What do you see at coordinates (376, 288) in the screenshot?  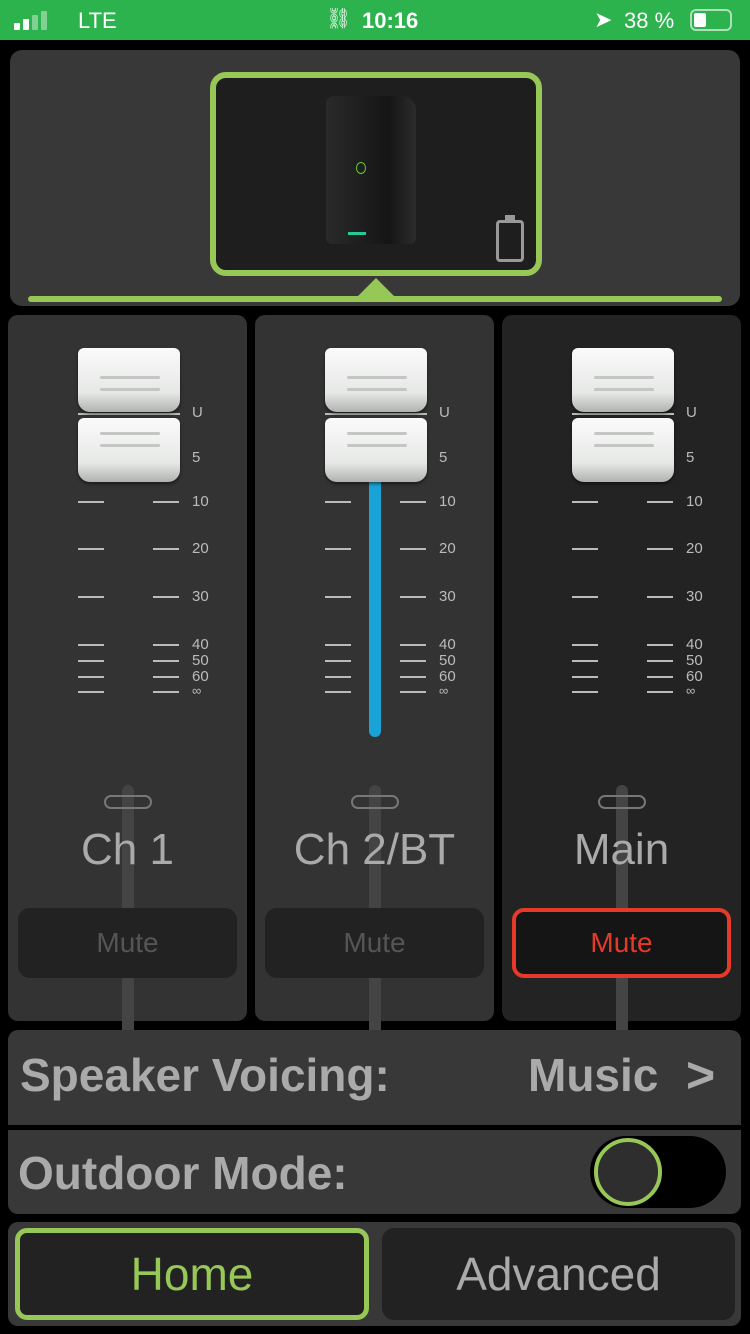 I see `selection-pointer` at bounding box center [376, 288].